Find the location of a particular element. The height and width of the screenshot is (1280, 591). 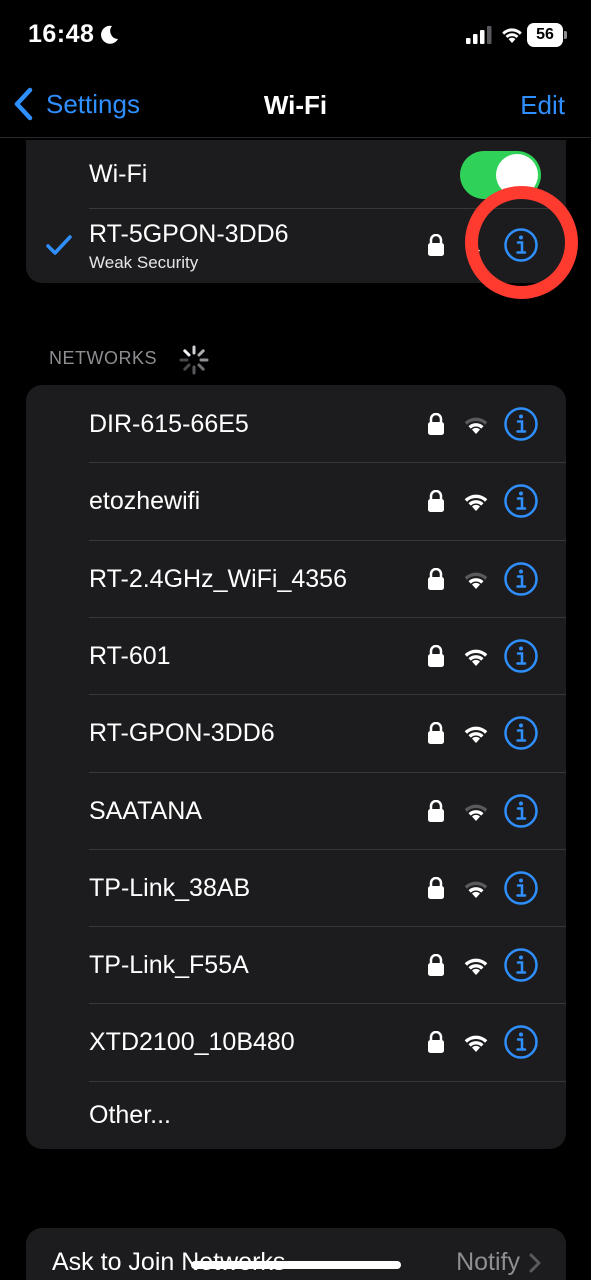

battery-icon: 56 is located at coordinates (547, 35).